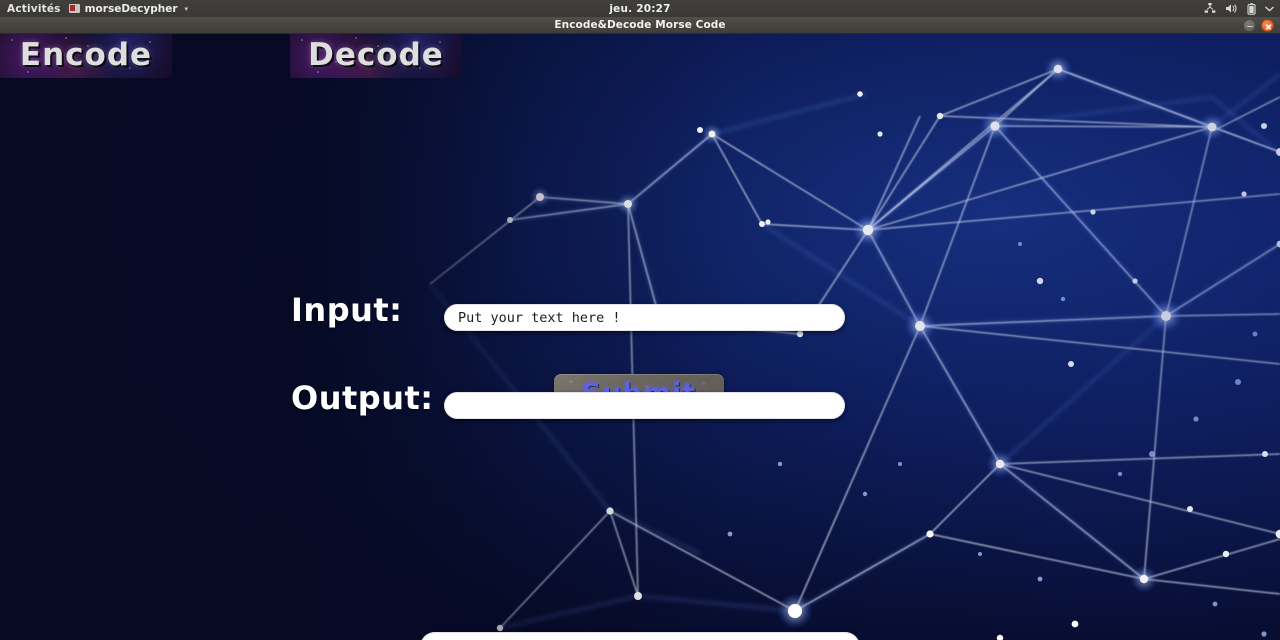  Describe the element at coordinates (640, 636) in the screenshot. I see `bottom-field` at that location.